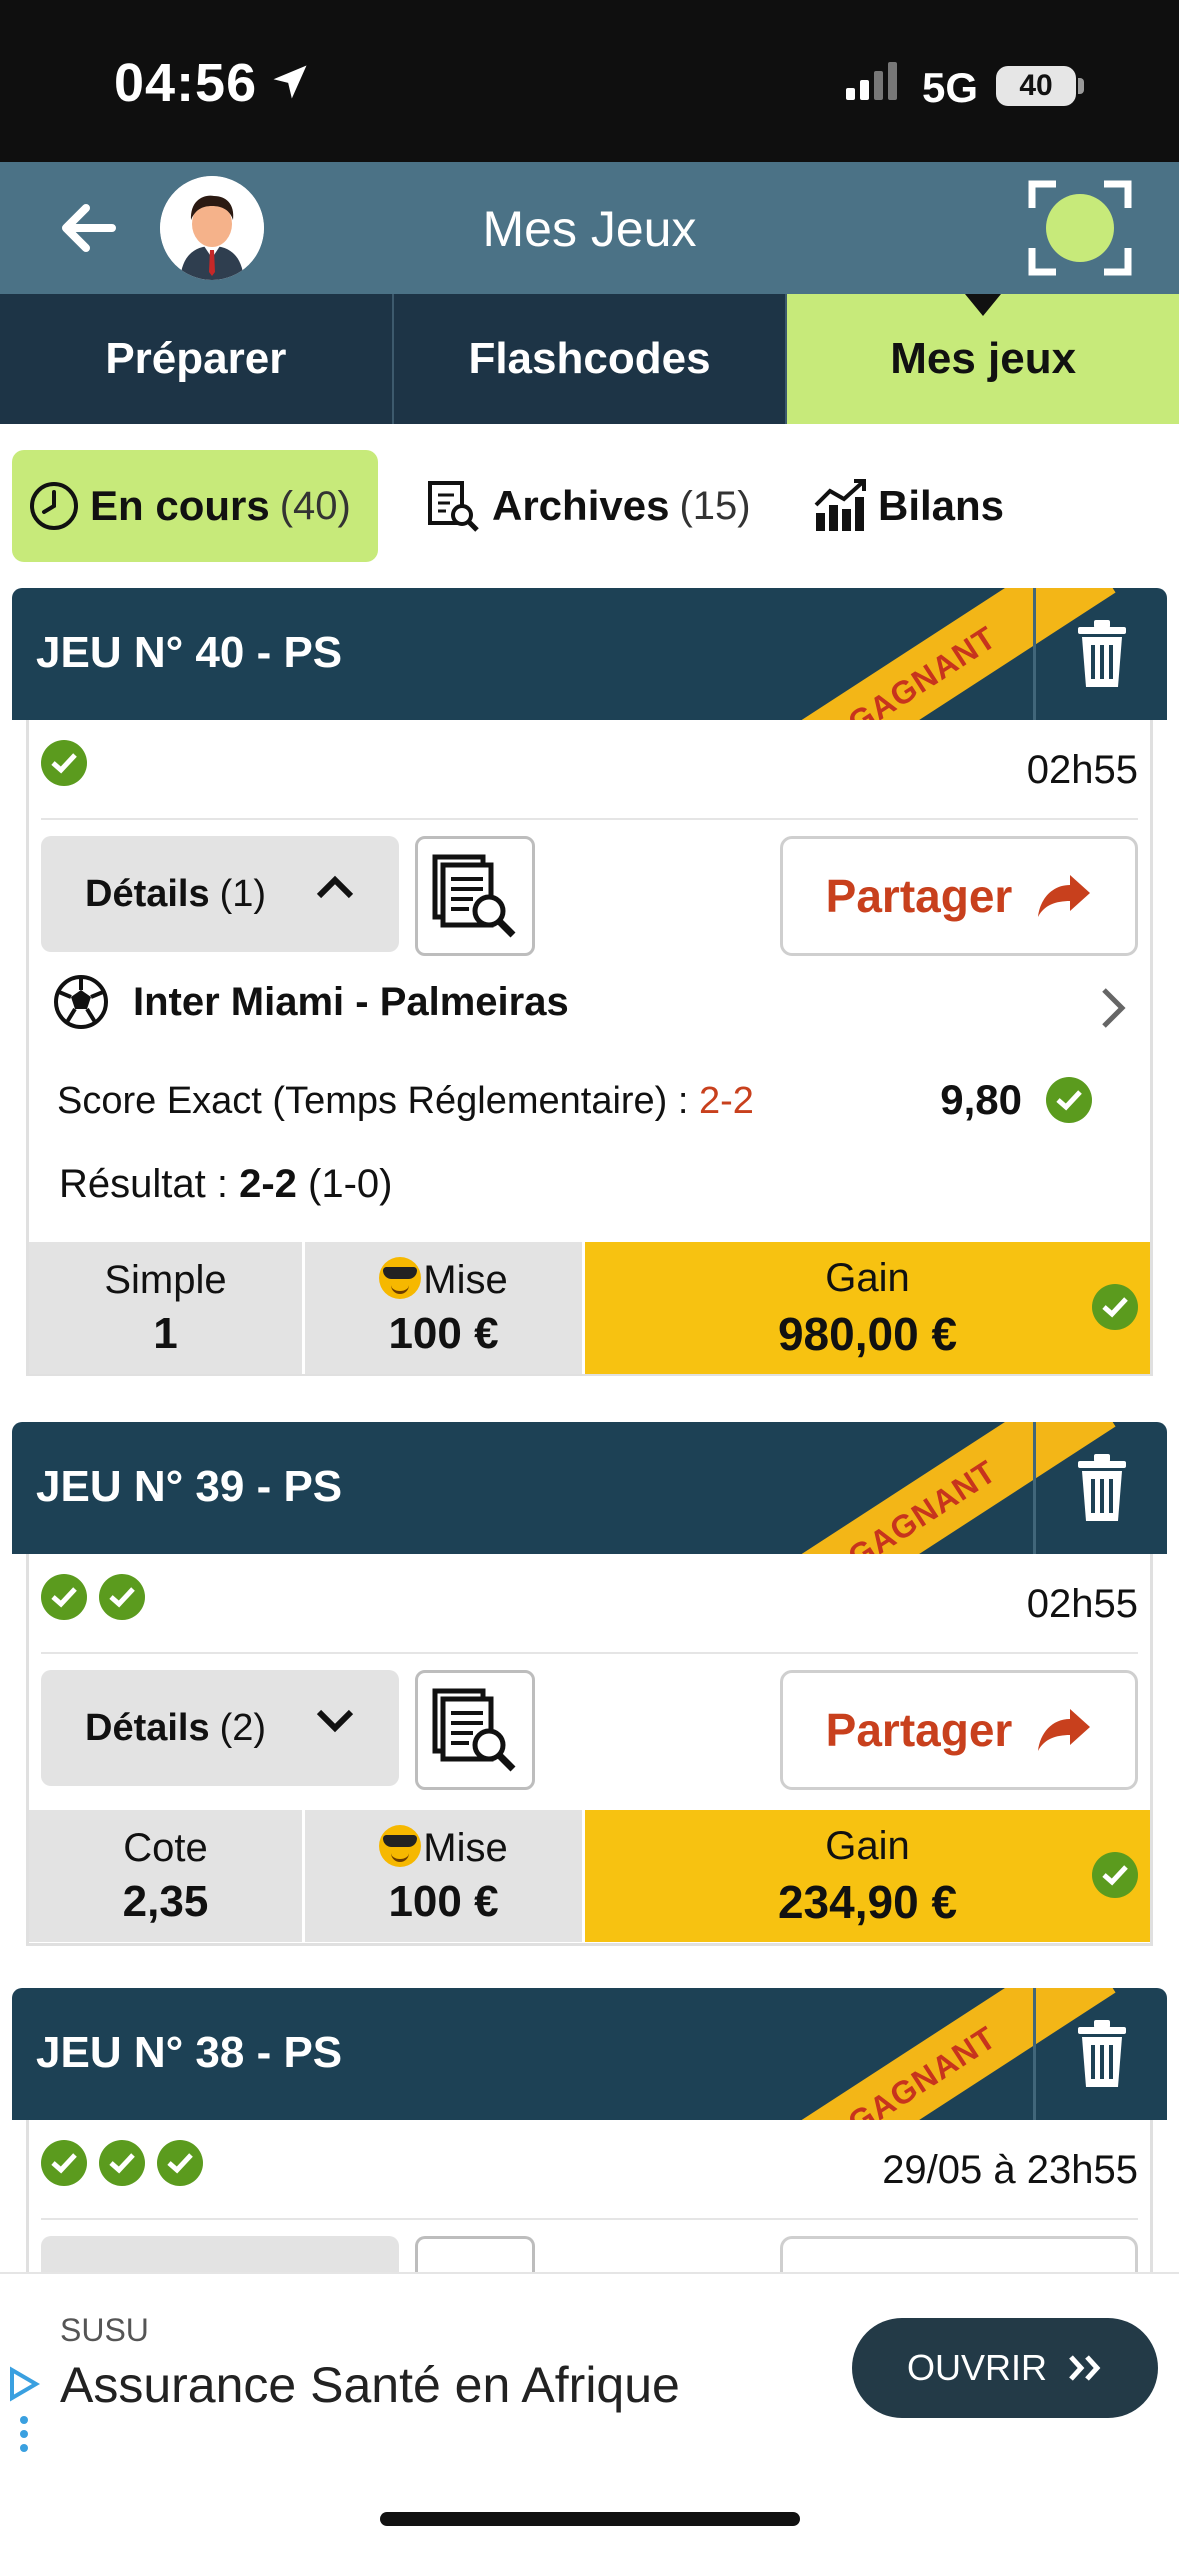  Describe the element at coordinates (1064, 896) in the screenshot. I see `share-arrow-icon` at that location.